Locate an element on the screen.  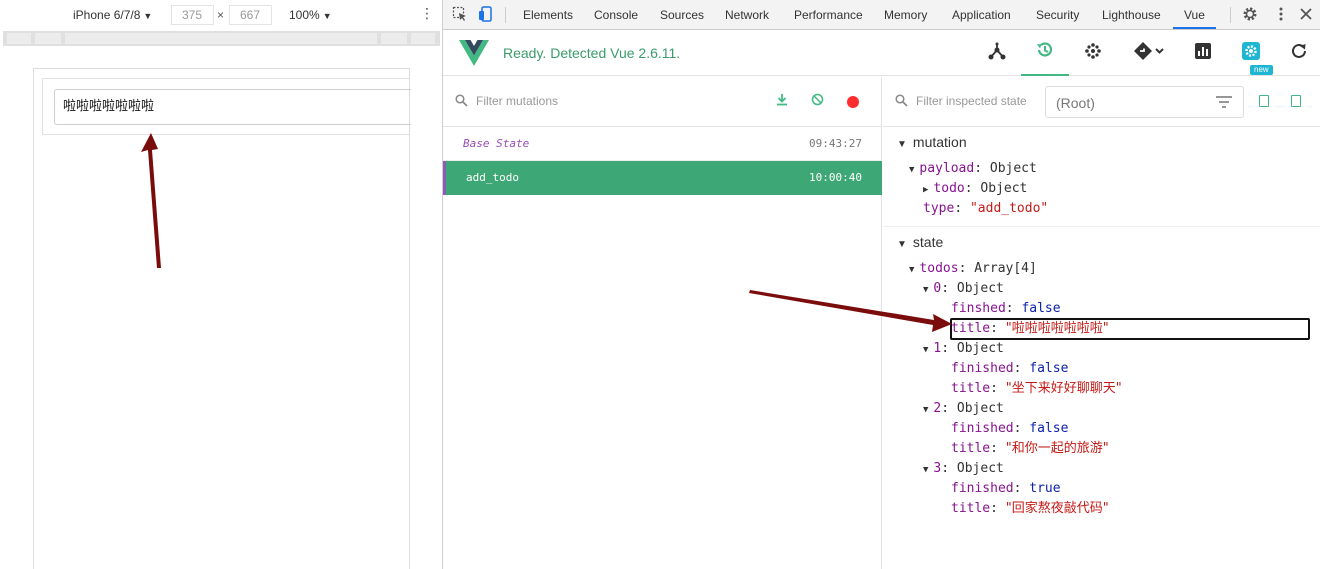
value: true is located at coordinates (1045, 488).